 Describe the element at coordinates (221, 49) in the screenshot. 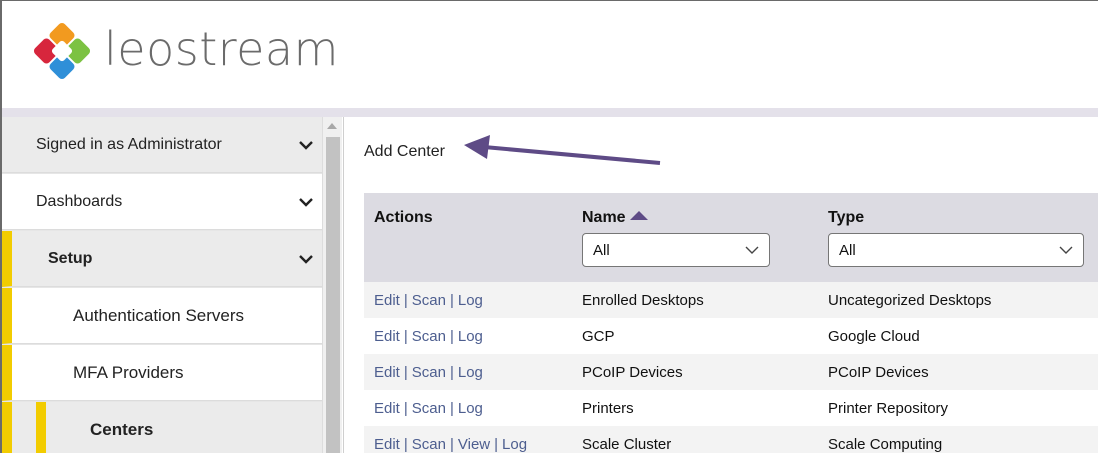

I see `logo-text: leostream` at that location.